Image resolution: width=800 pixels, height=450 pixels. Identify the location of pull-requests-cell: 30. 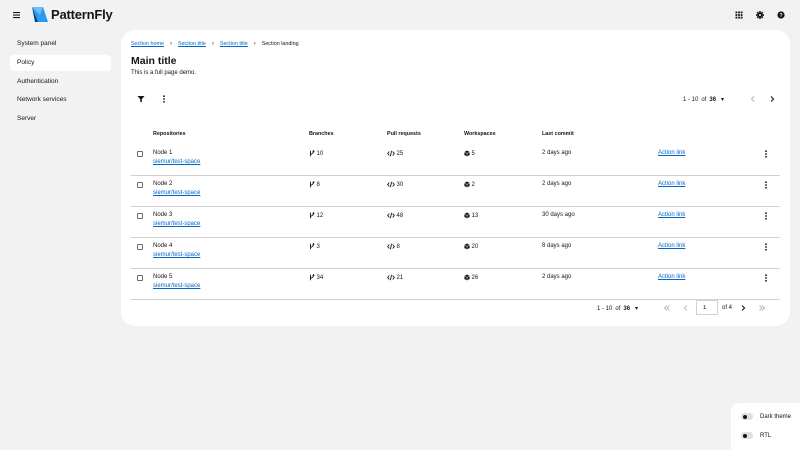
(395, 184).